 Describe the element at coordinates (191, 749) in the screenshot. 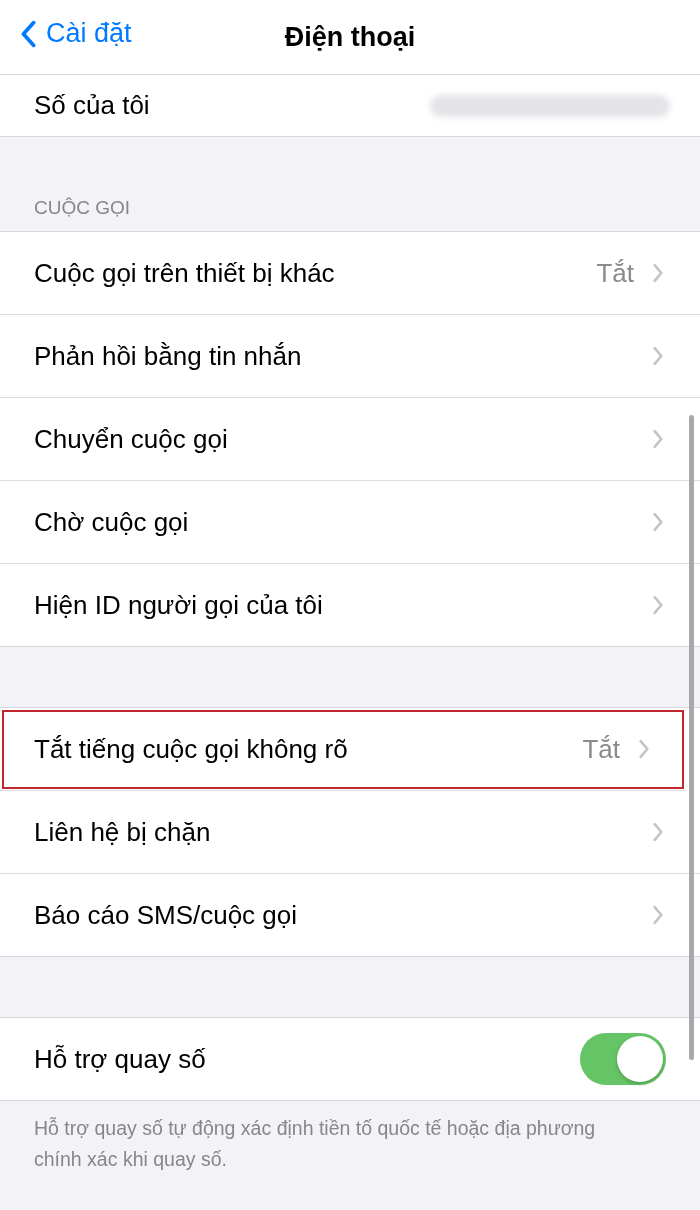

I see `row-label: Tắt tiếng cuộc gọi không rõ` at that location.